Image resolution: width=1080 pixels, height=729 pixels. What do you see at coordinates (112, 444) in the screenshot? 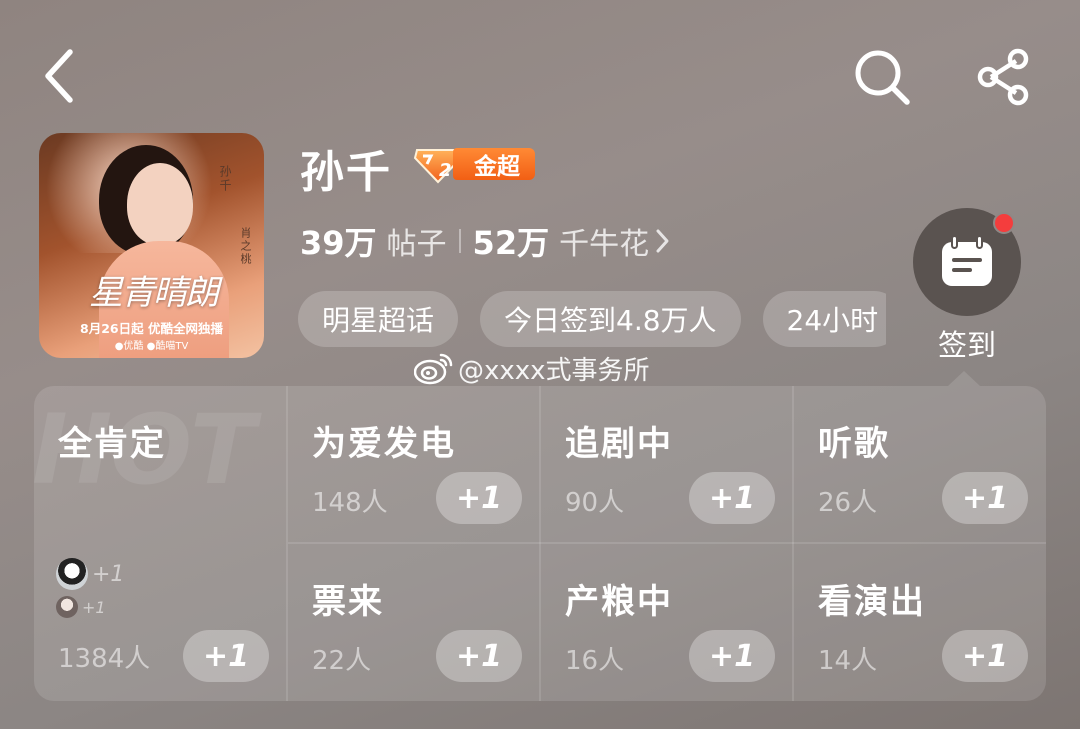
I see `featured-mood-title: 全肯定` at bounding box center [112, 444].